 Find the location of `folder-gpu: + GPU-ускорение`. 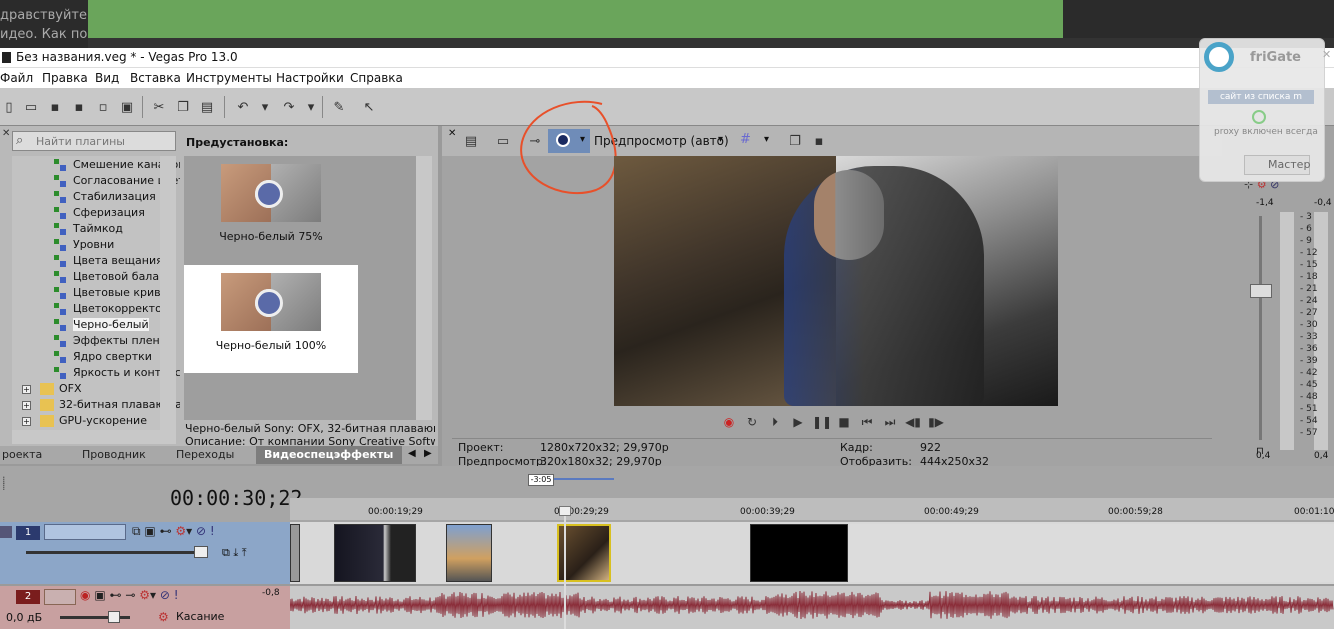

folder-gpu: + GPU-ускорение is located at coordinates (84, 421).